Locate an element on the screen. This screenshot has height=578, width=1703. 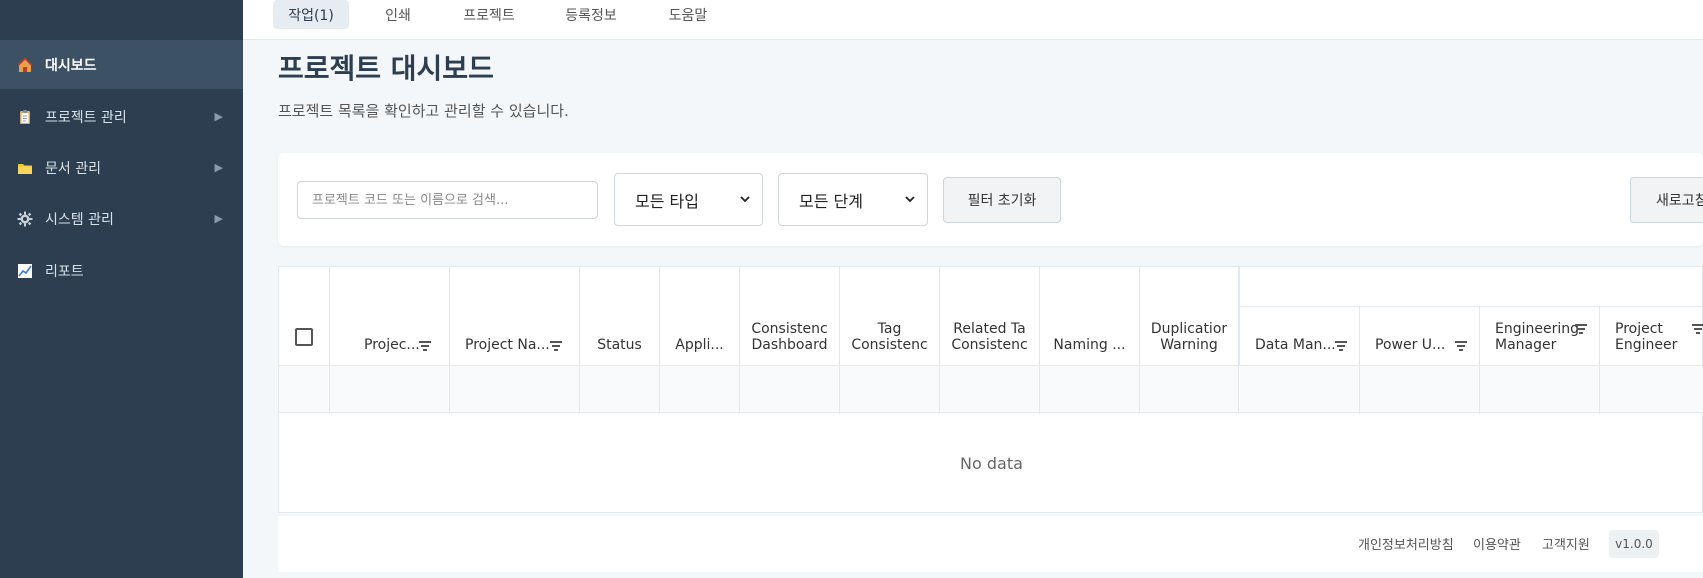
column-header-label: Tag is located at coordinates (889, 329).